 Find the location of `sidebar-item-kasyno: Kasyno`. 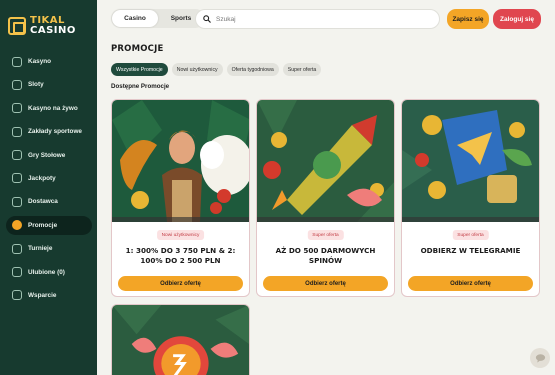

sidebar-item-kasyno: Kasyno is located at coordinates (49, 61).